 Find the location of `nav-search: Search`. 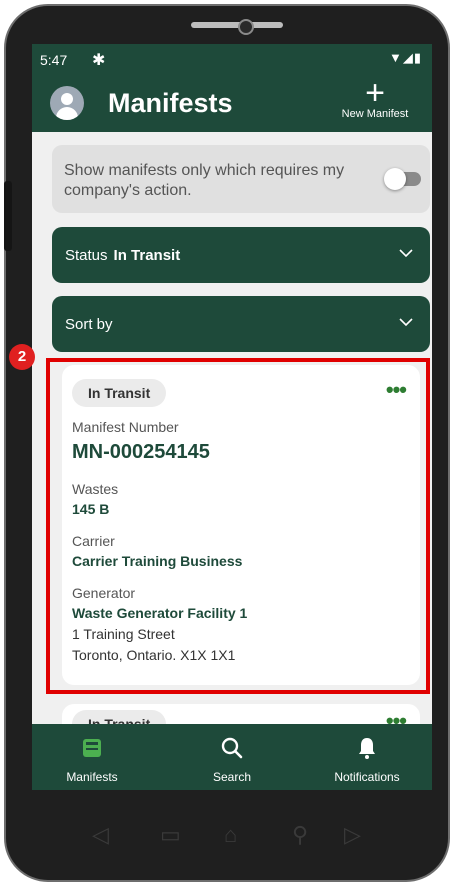

nav-search: Search is located at coordinates (232, 757).